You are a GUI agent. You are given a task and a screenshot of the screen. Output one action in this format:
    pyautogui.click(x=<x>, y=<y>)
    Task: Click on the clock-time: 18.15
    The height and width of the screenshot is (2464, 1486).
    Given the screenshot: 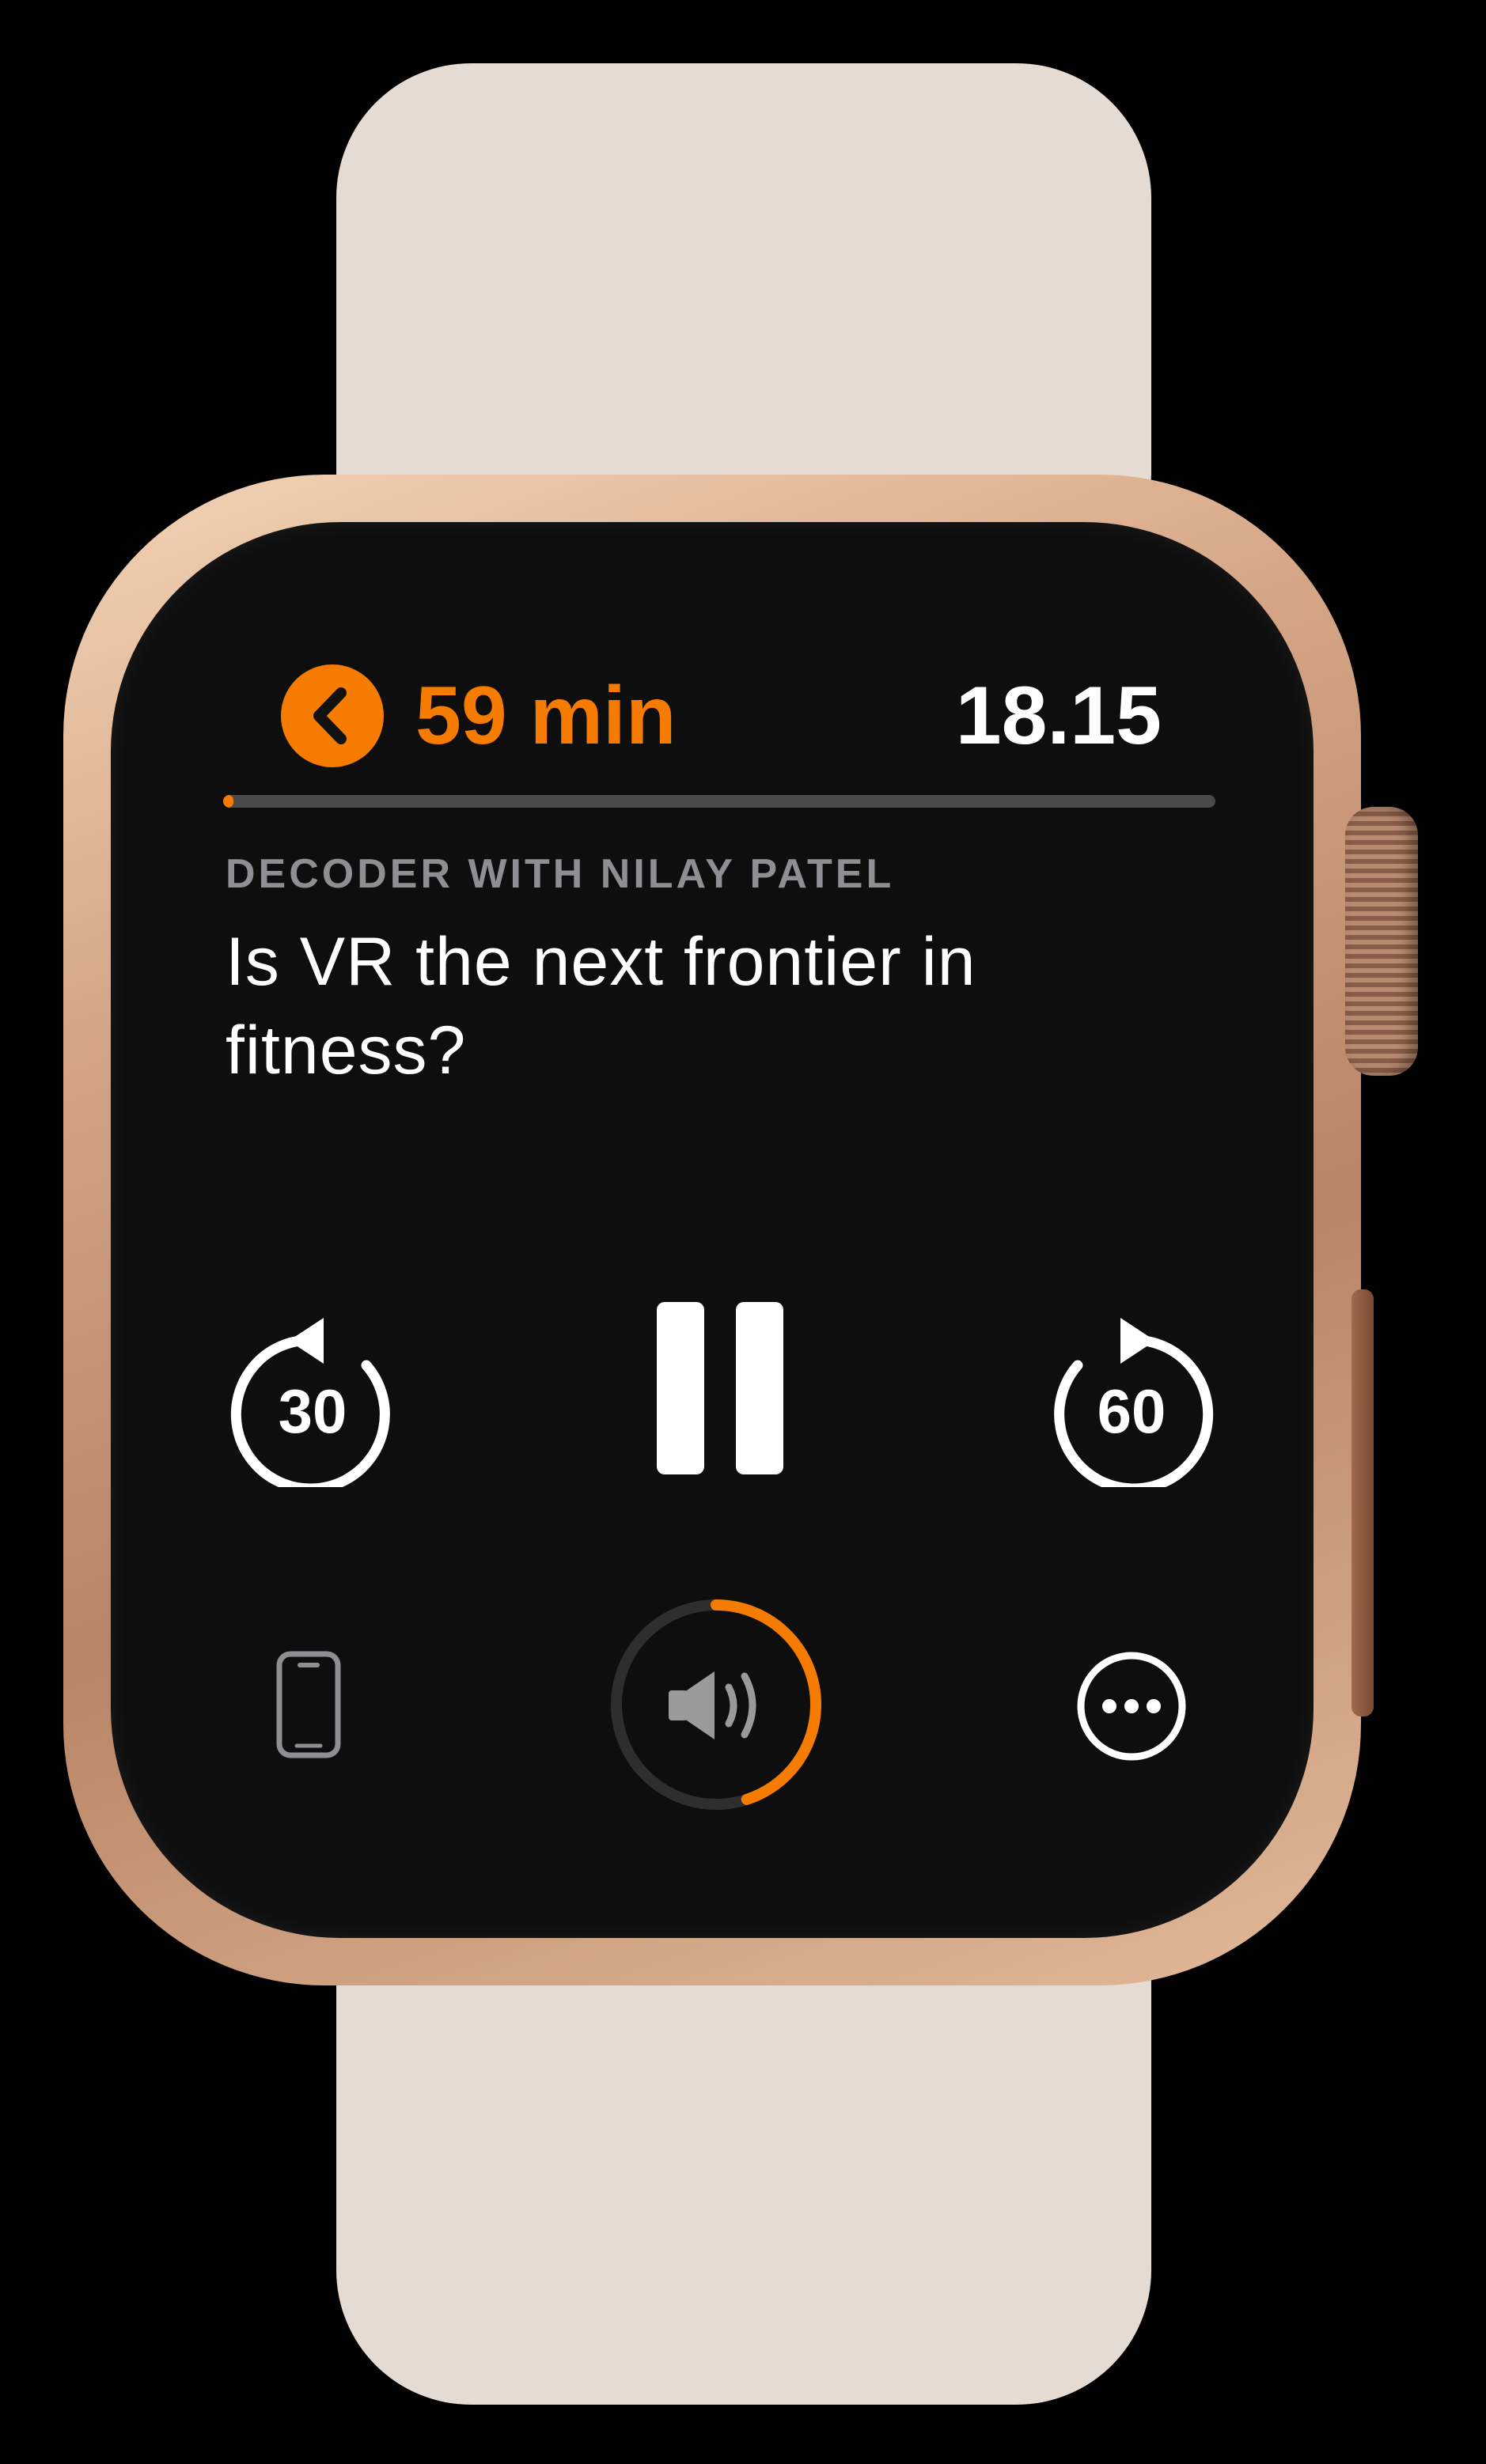 What is the action you would take?
    pyautogui.click(x=1058, y=716)
    